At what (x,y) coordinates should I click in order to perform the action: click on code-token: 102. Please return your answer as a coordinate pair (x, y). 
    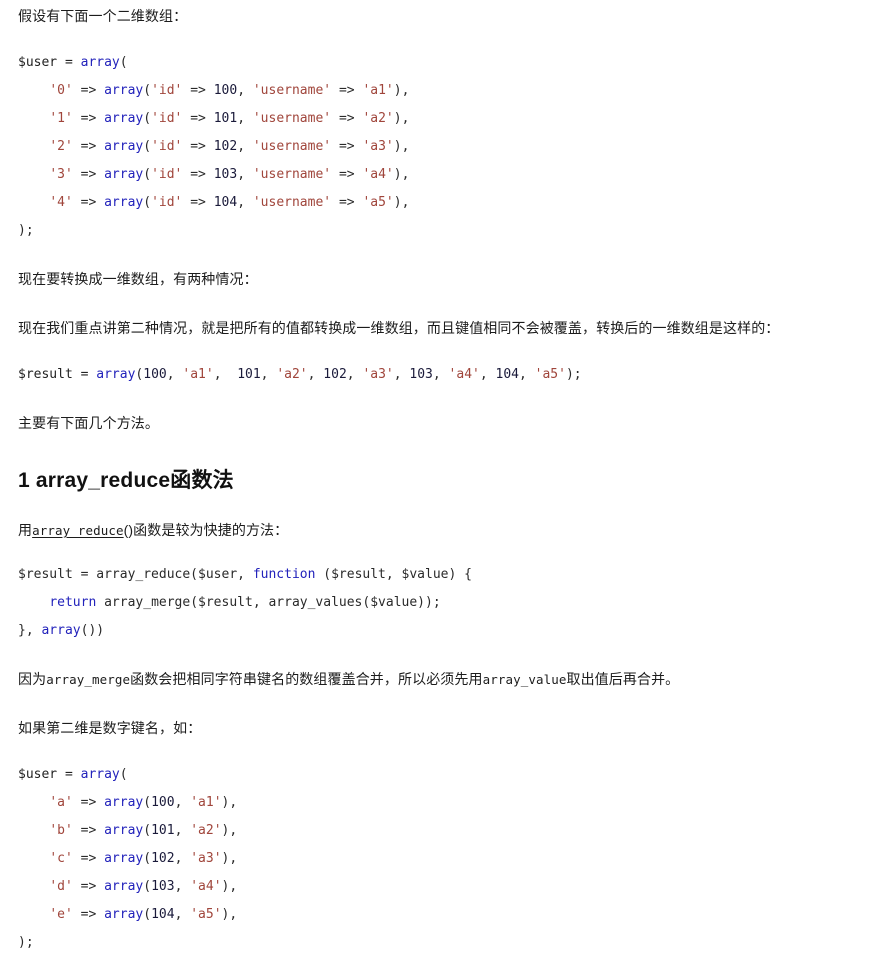
    Looking at the image, I should click on (335, 374).